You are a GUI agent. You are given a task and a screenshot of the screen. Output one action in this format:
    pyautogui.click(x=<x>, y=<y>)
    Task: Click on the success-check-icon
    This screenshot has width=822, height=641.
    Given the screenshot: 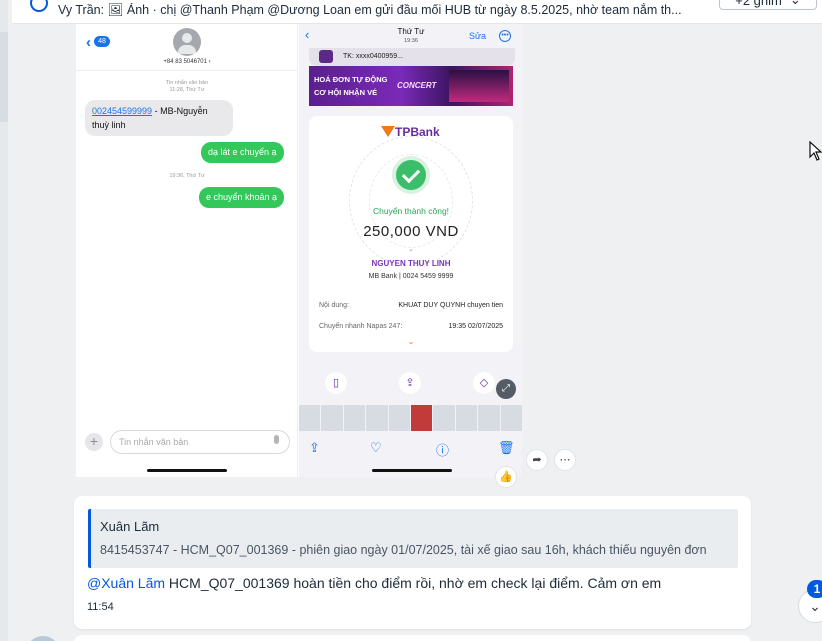 What is the action you would take?
    pyautogui.click(x=411, y=175)
    